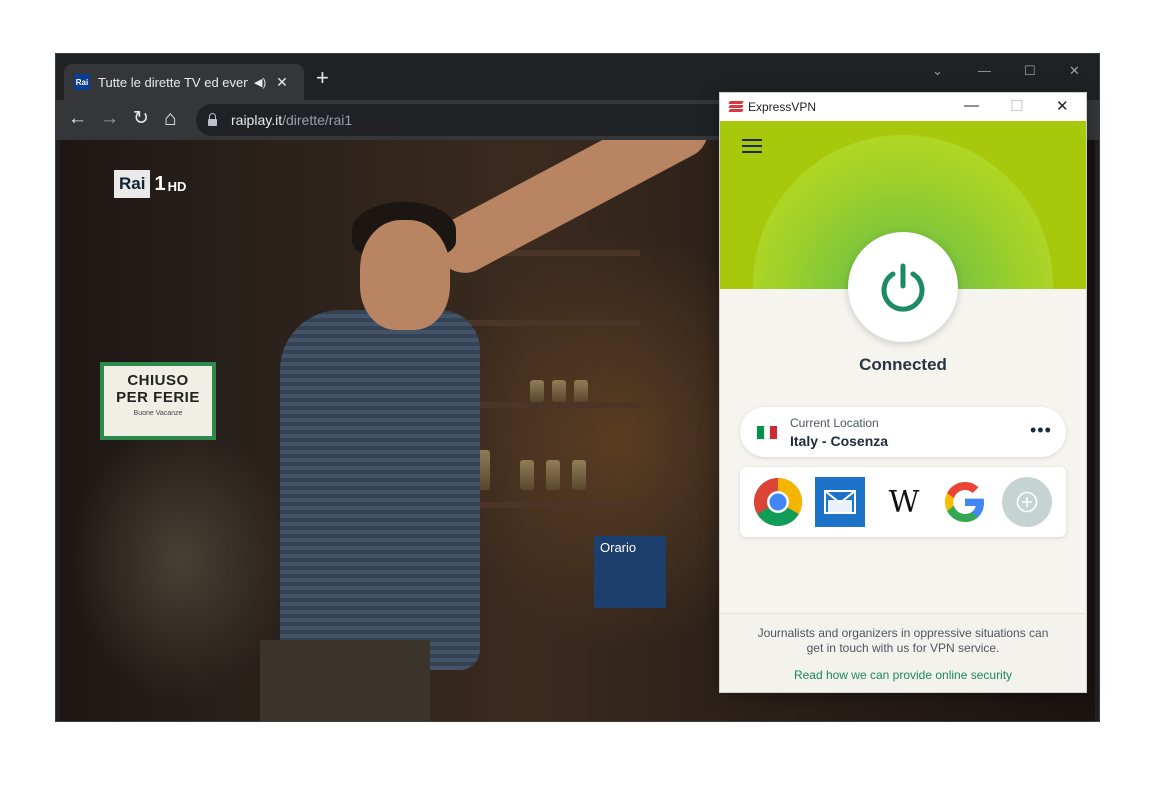 The width and height of the screenshot is (1153, 787). Describe the element at coordinates (282, 82) in the screenshot. I see `close-icon: ✕` at that location.